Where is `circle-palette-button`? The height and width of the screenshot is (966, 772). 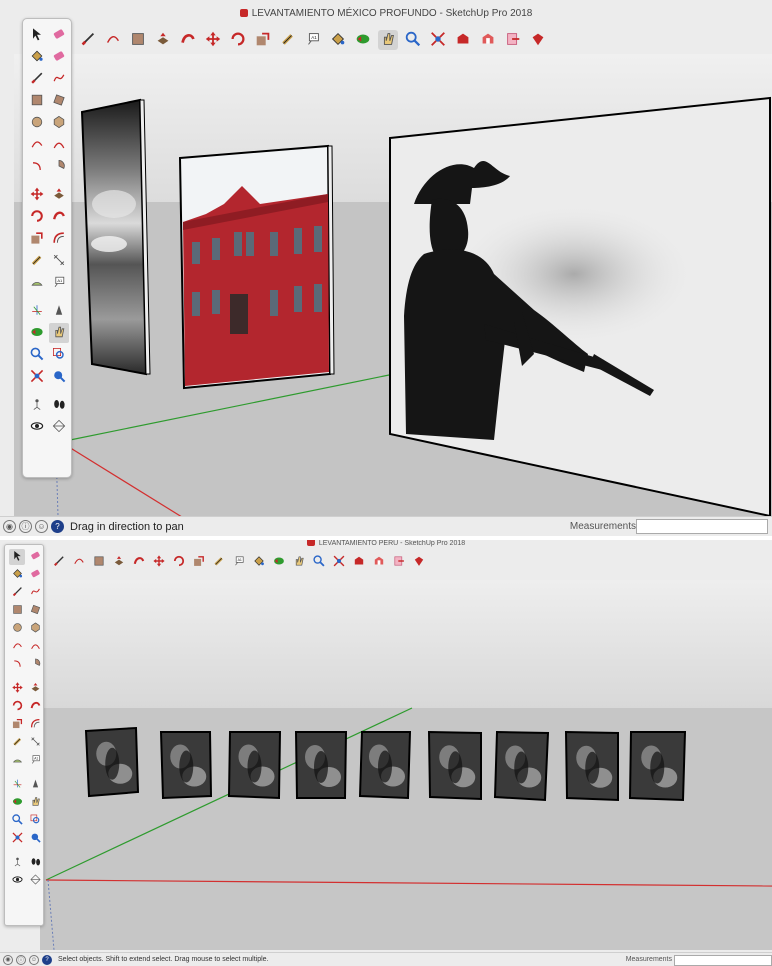 circle-palette-button is located at coordinates (17, 629).